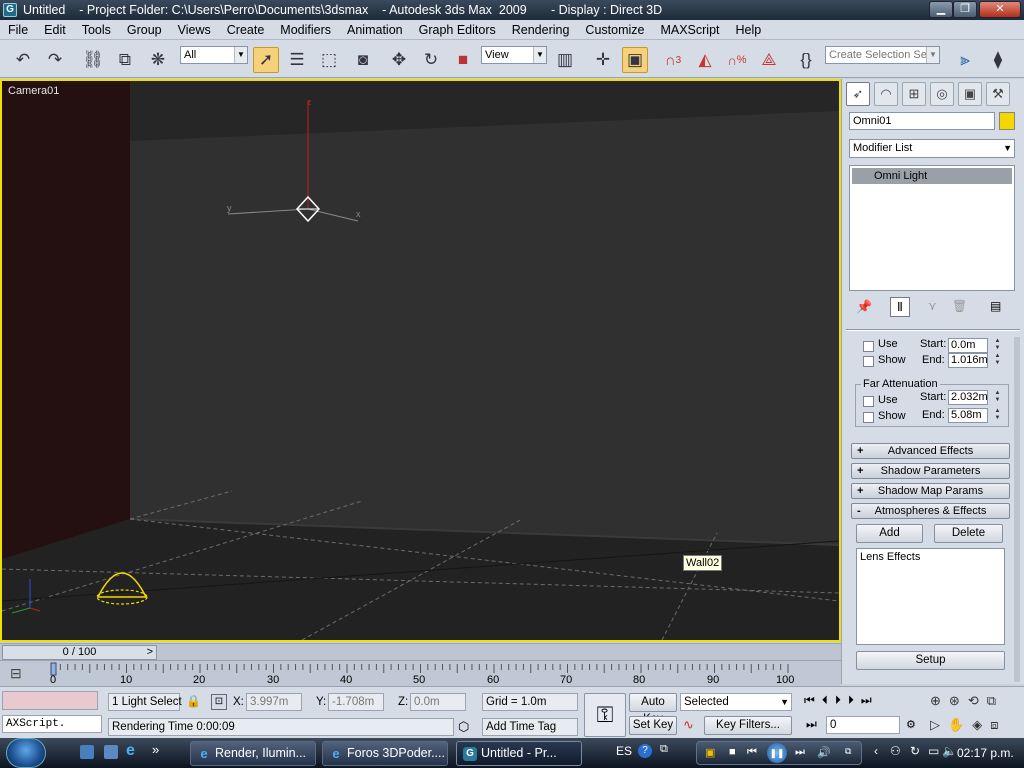 The height and width of the screenshot is (768, 1024). Describe the element at coordinates (732, 752) in the screenshot. I see `stop-icon: ■` at that location.